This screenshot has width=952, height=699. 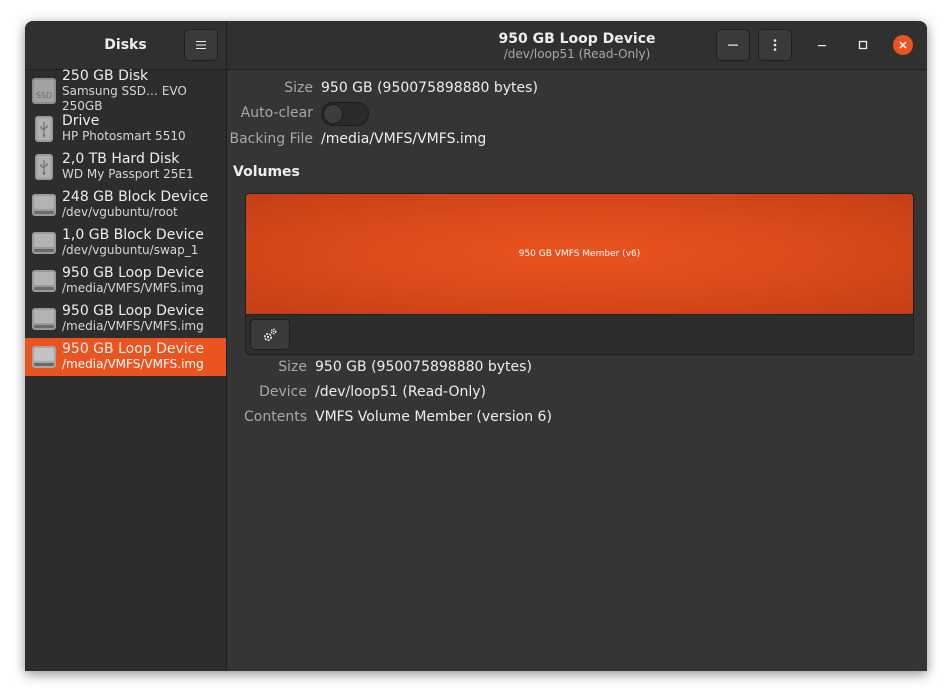 I want to click on disk-model: Samsung SSD… EVO 250GB, so click(x=124, y=98).